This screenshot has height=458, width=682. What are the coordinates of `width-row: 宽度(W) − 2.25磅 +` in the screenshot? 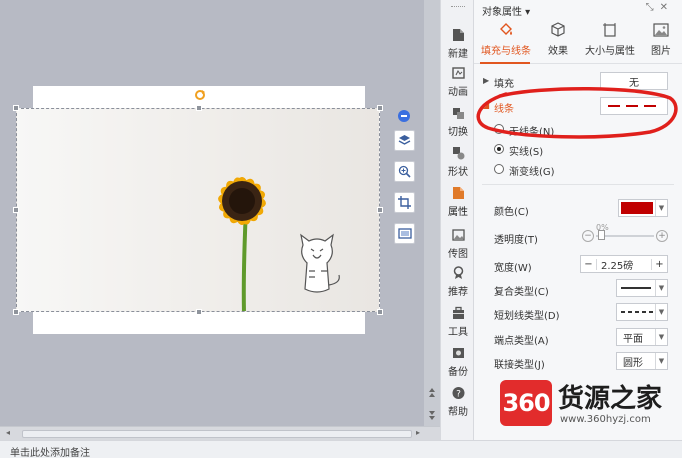 It's located at (578, 265).